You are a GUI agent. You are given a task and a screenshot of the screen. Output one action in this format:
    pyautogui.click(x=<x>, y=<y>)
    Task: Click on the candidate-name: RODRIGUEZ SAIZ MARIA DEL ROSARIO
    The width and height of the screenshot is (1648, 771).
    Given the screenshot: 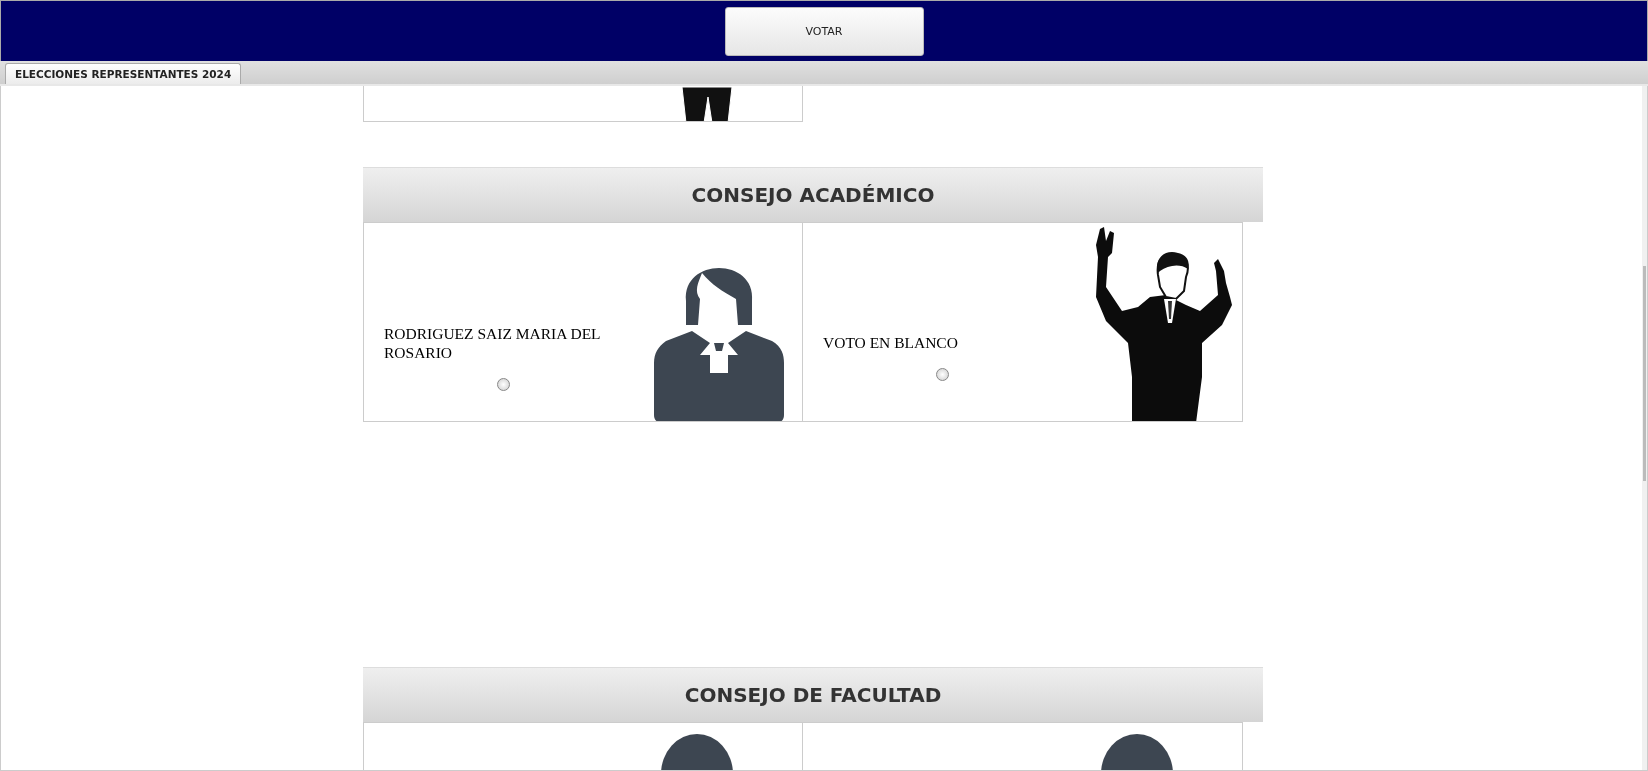 What is the action you would take?
    pyautogui.click(x=492, y=342)
    